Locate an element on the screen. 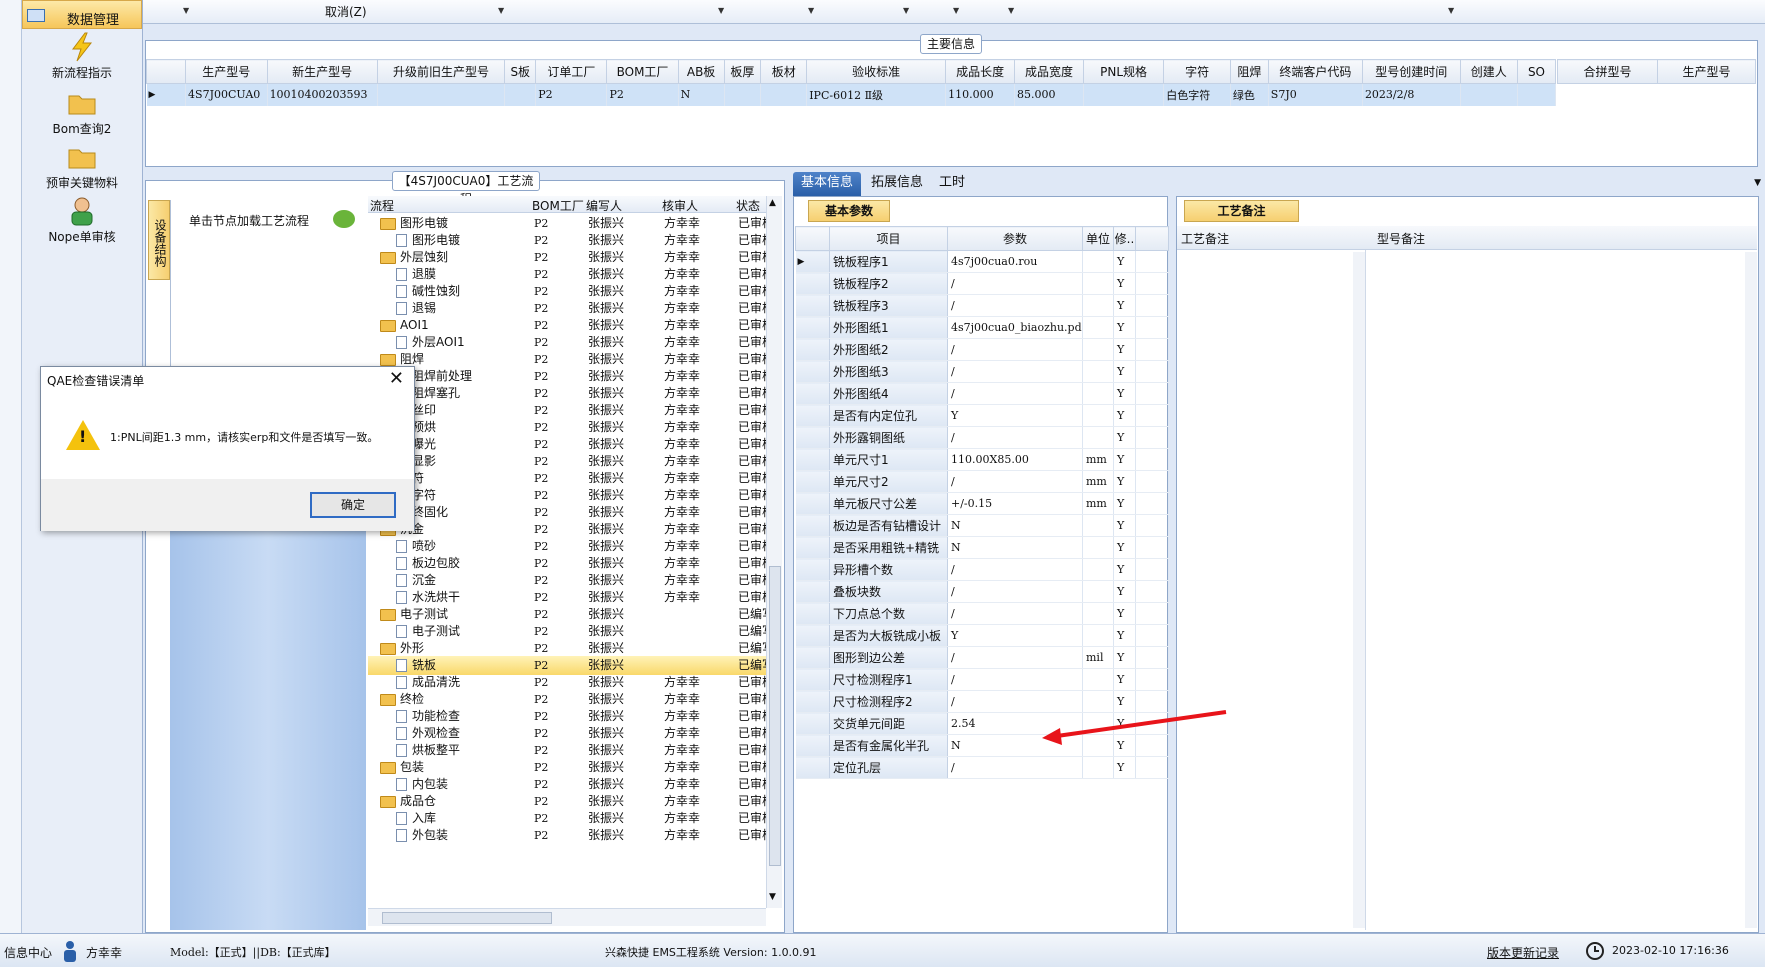  column-header: 订单工厂 is located at coordinates (571, 71).